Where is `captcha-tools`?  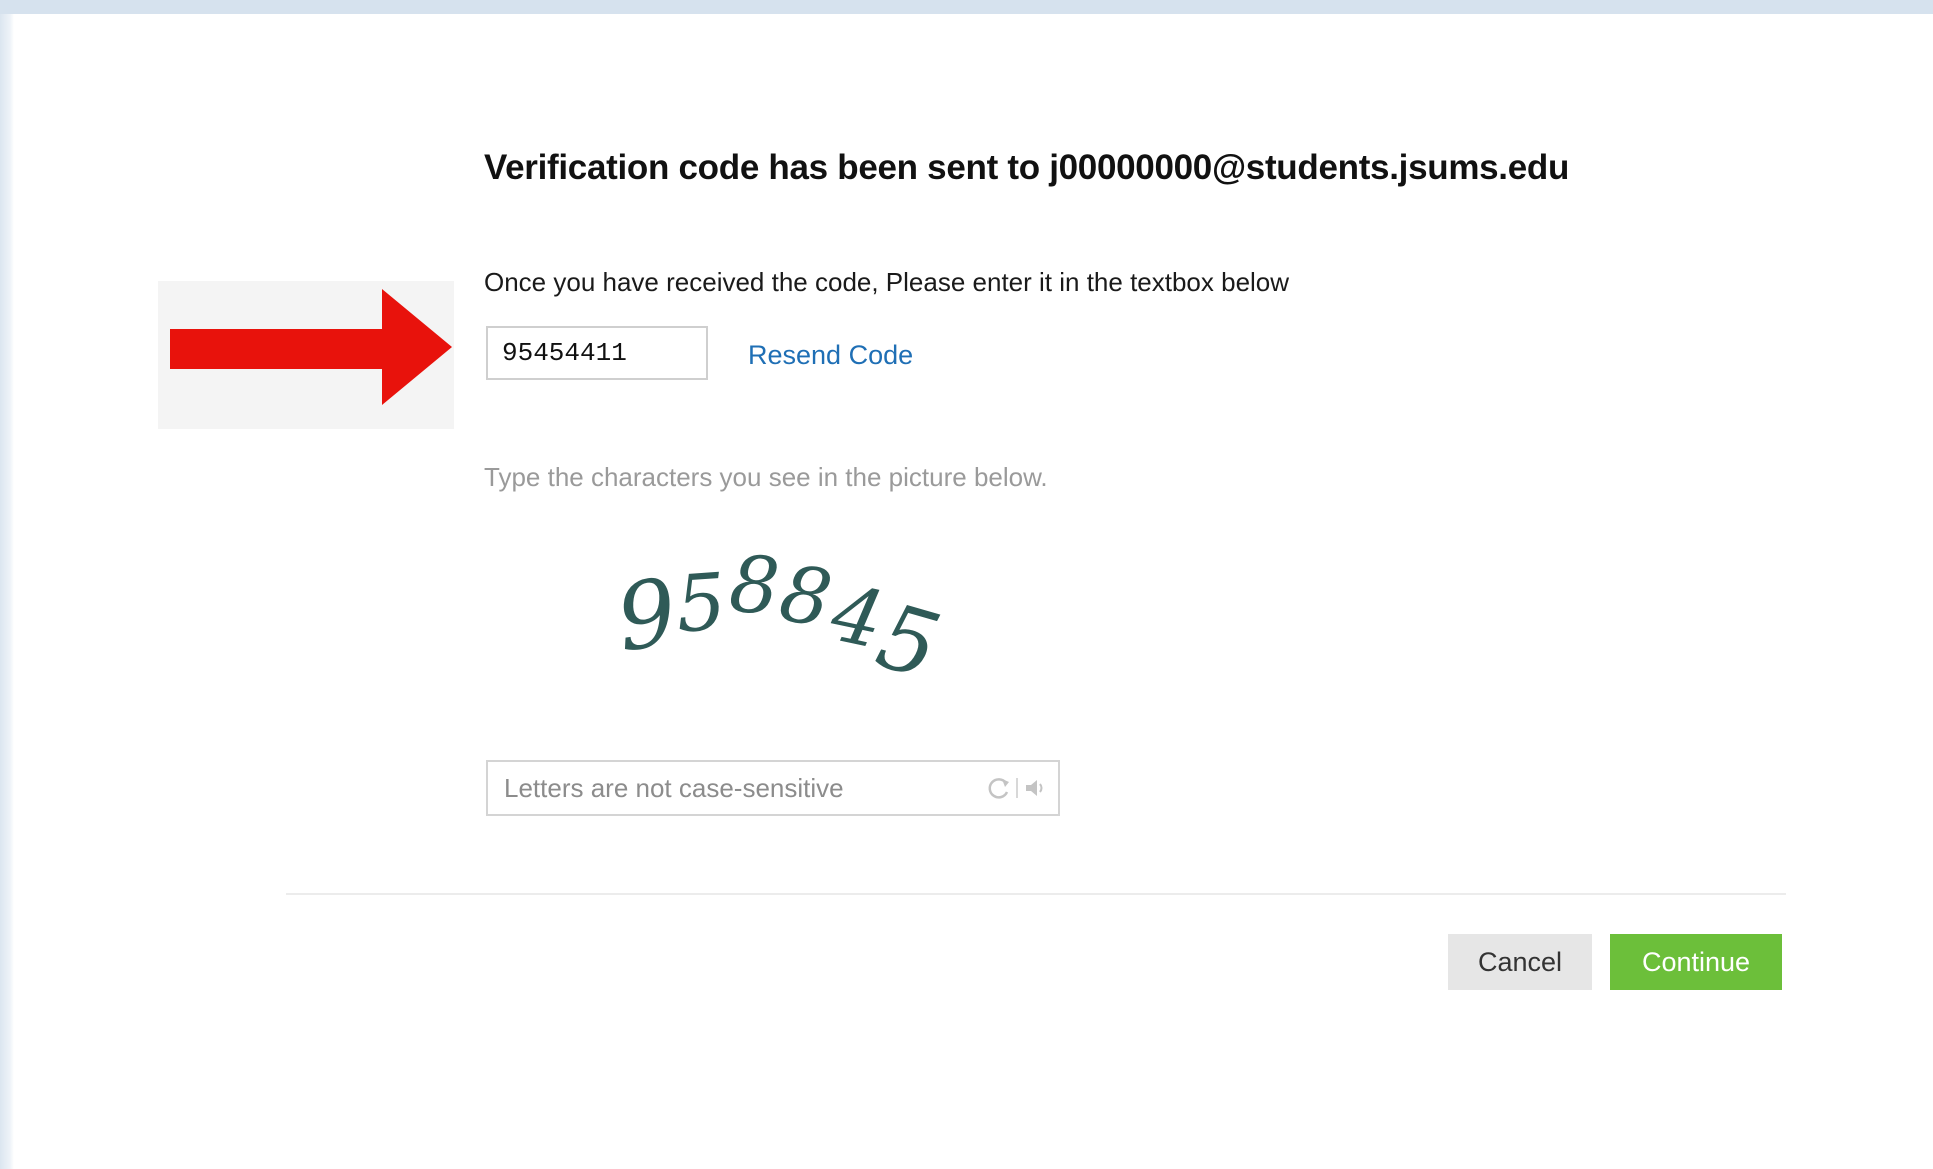
captcha-tools is located at coordinates (1017, 788).